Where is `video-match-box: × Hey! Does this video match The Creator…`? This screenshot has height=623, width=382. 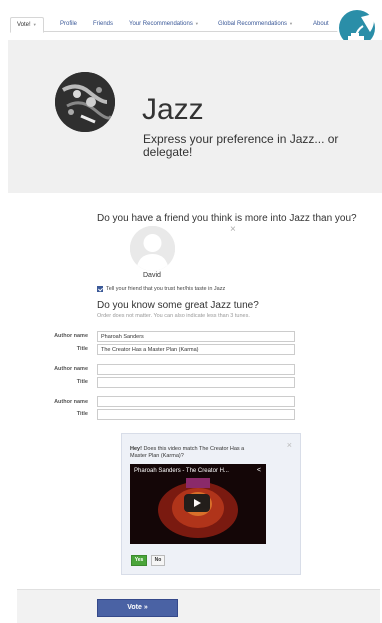 video-match-box: × Hey! Does this video match The Creator… is located at coordinates (211, 504).